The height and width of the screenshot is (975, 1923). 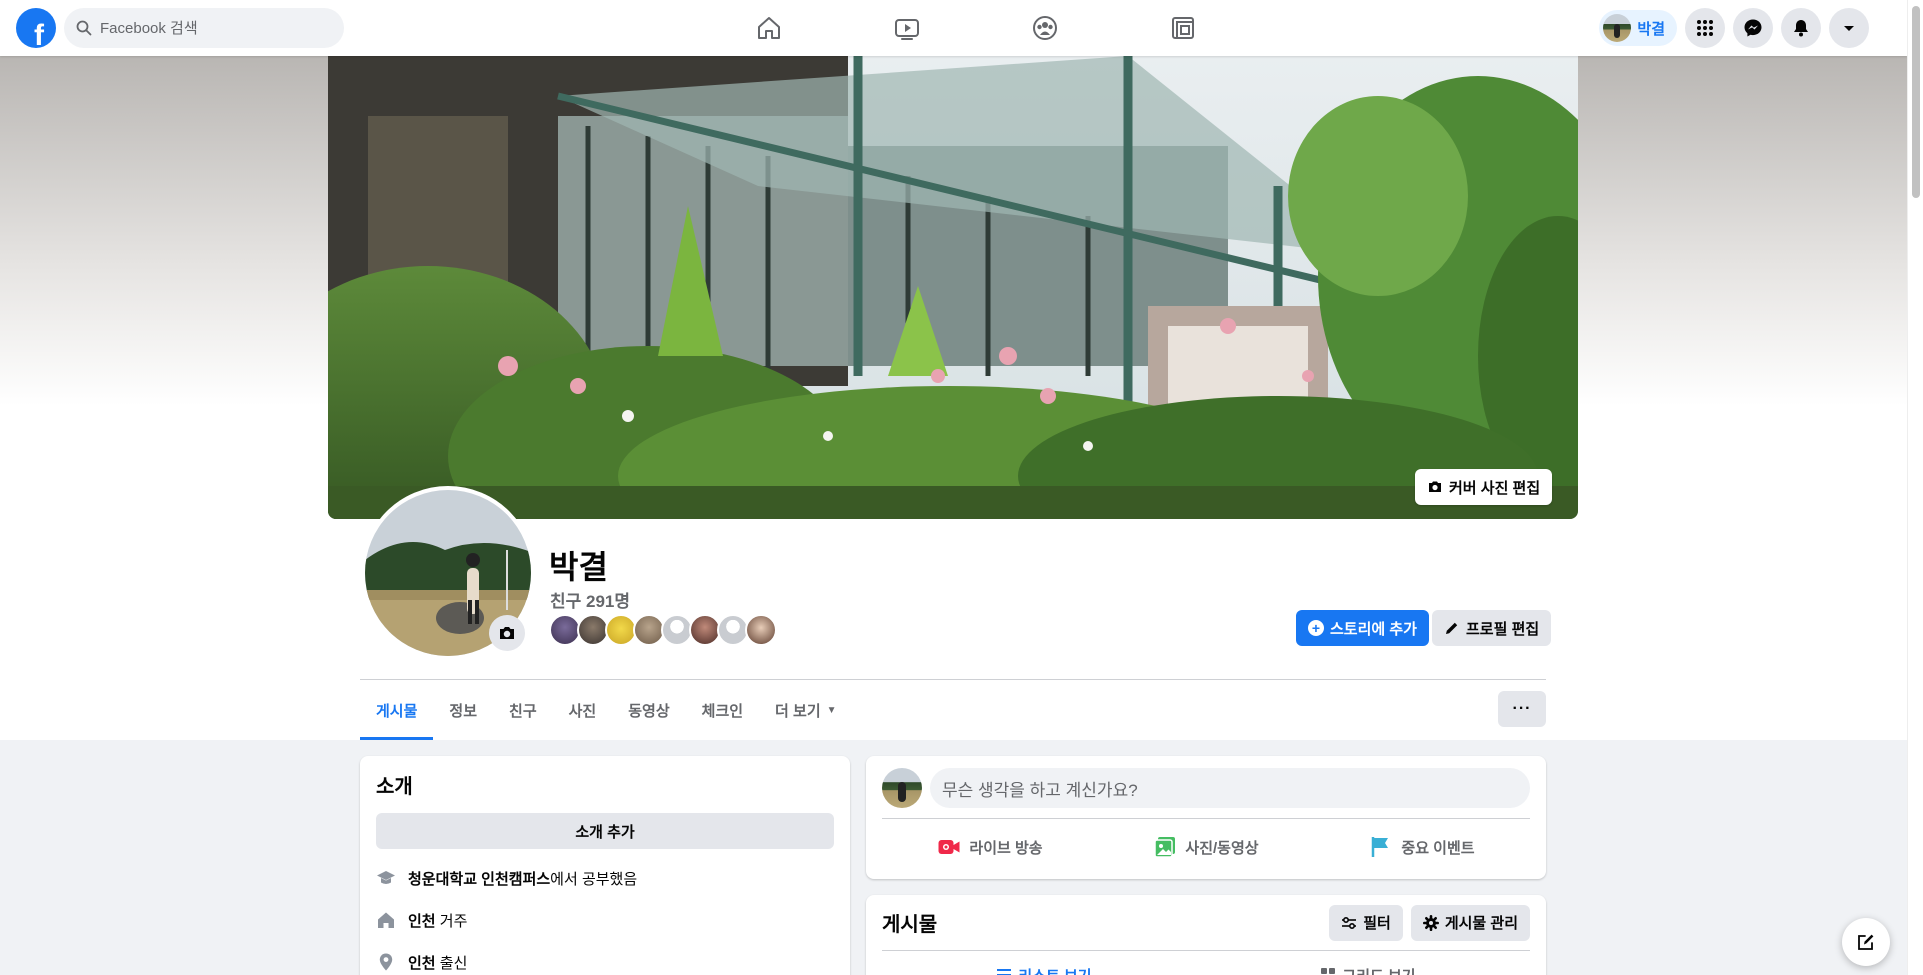 I want to click on live-video-label: 라이브 방송, so click(x=1006, y=848).